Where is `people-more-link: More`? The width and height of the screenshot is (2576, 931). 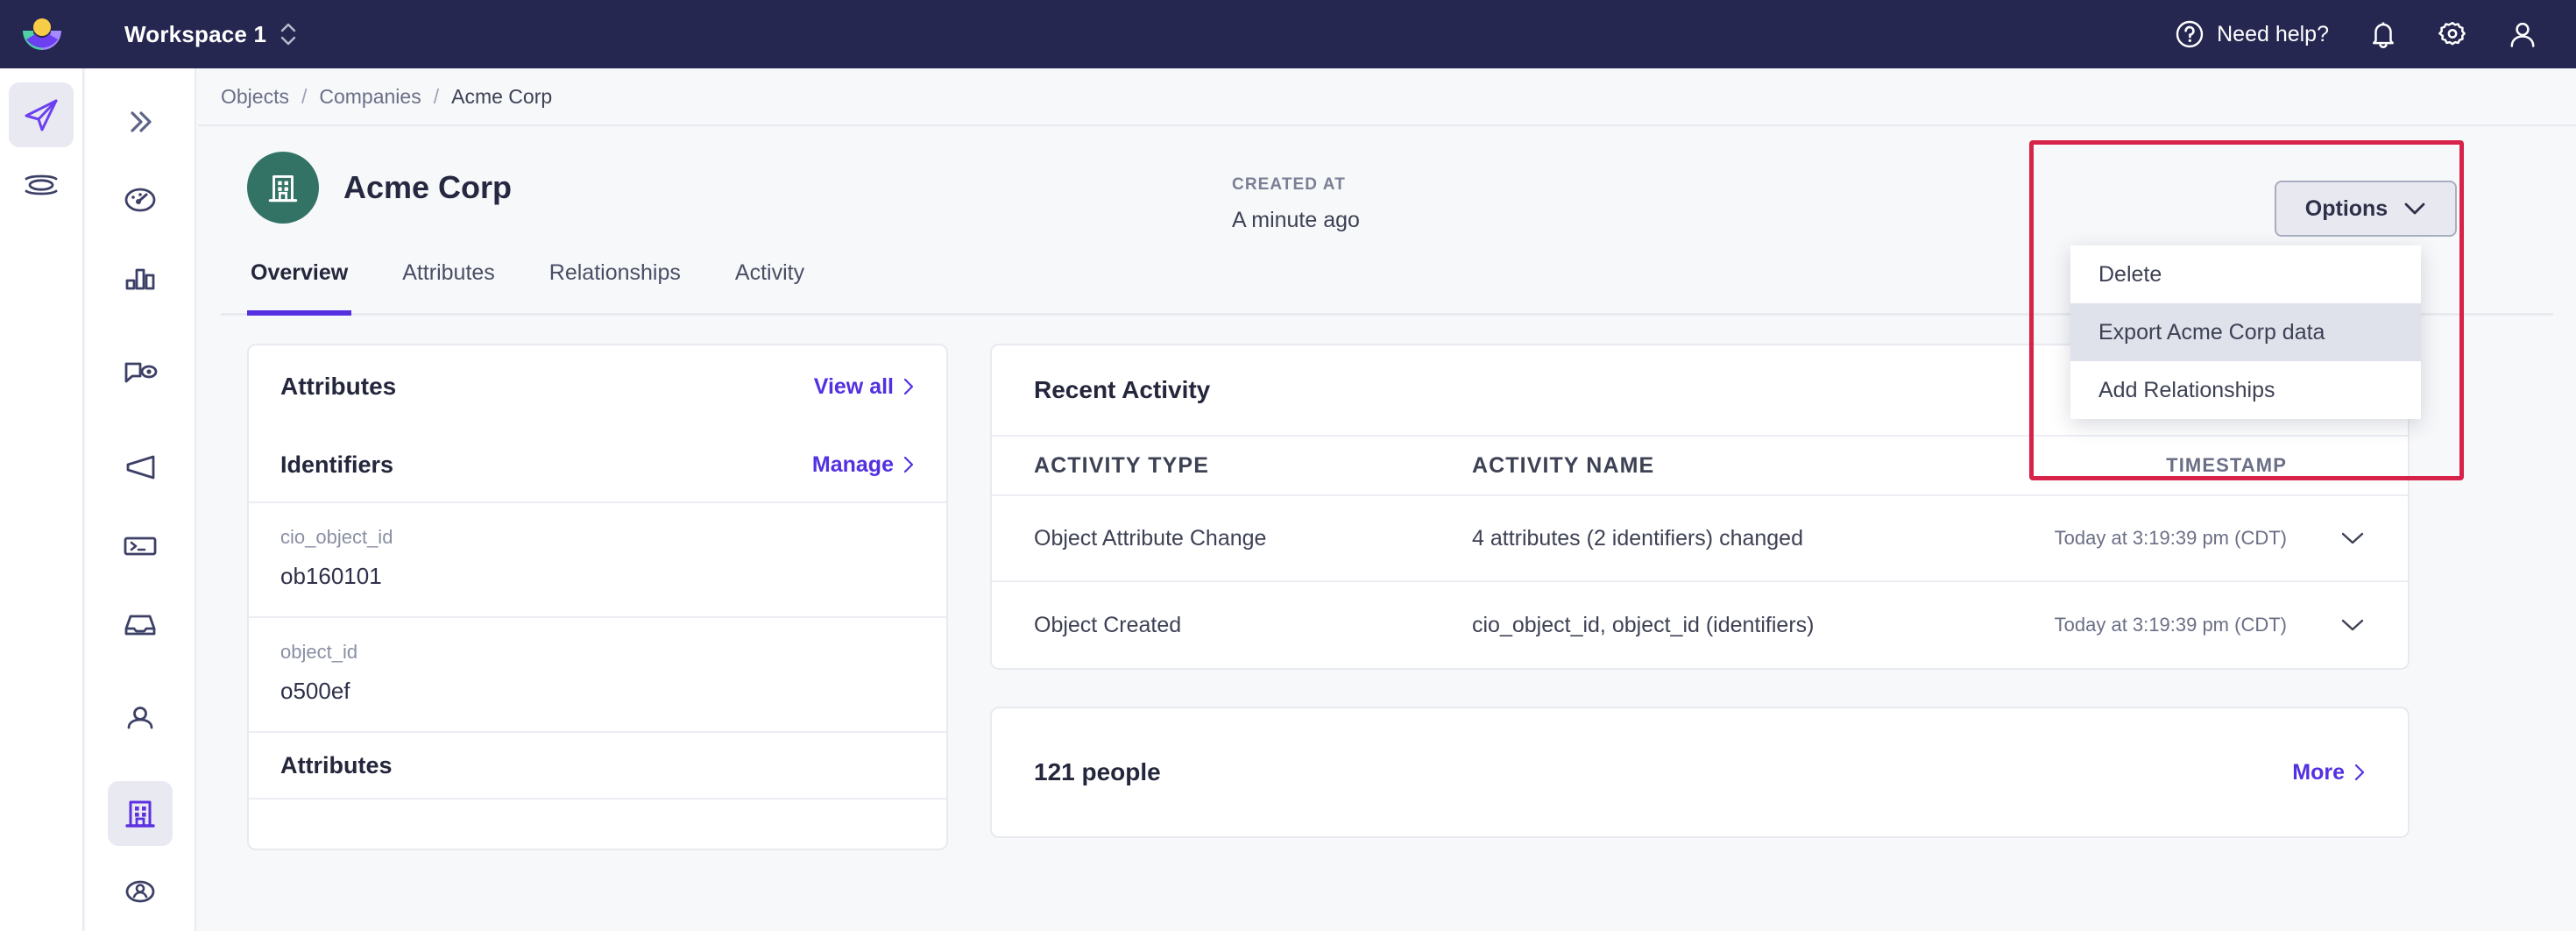 people-more-link: More is located at coordinates (2329, 772).